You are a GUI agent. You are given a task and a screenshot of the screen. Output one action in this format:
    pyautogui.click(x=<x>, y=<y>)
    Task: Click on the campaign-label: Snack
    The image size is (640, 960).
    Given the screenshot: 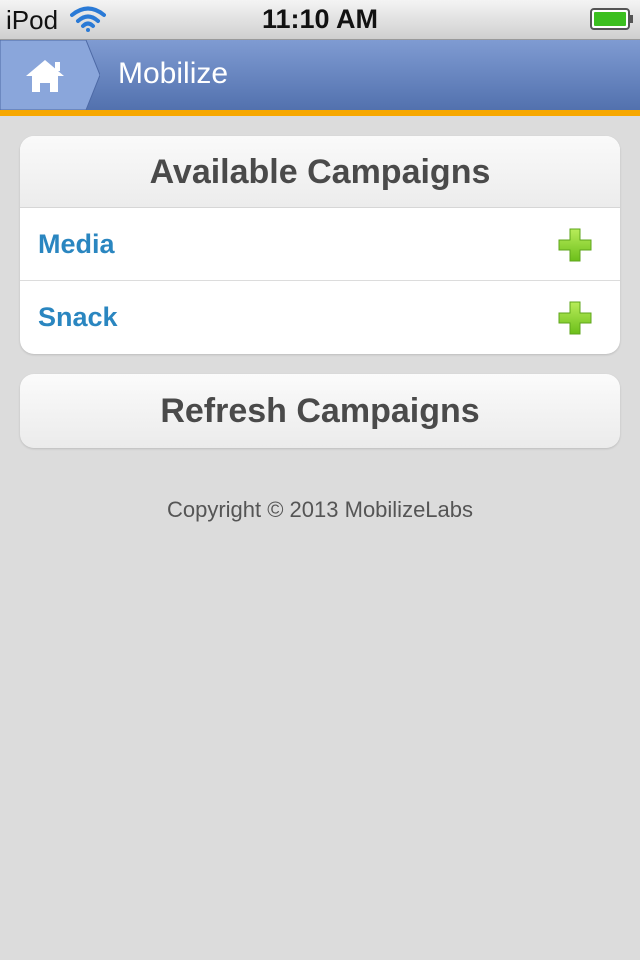 What is the action you would take?
    pyautogui.click(x=78, y=317)
    